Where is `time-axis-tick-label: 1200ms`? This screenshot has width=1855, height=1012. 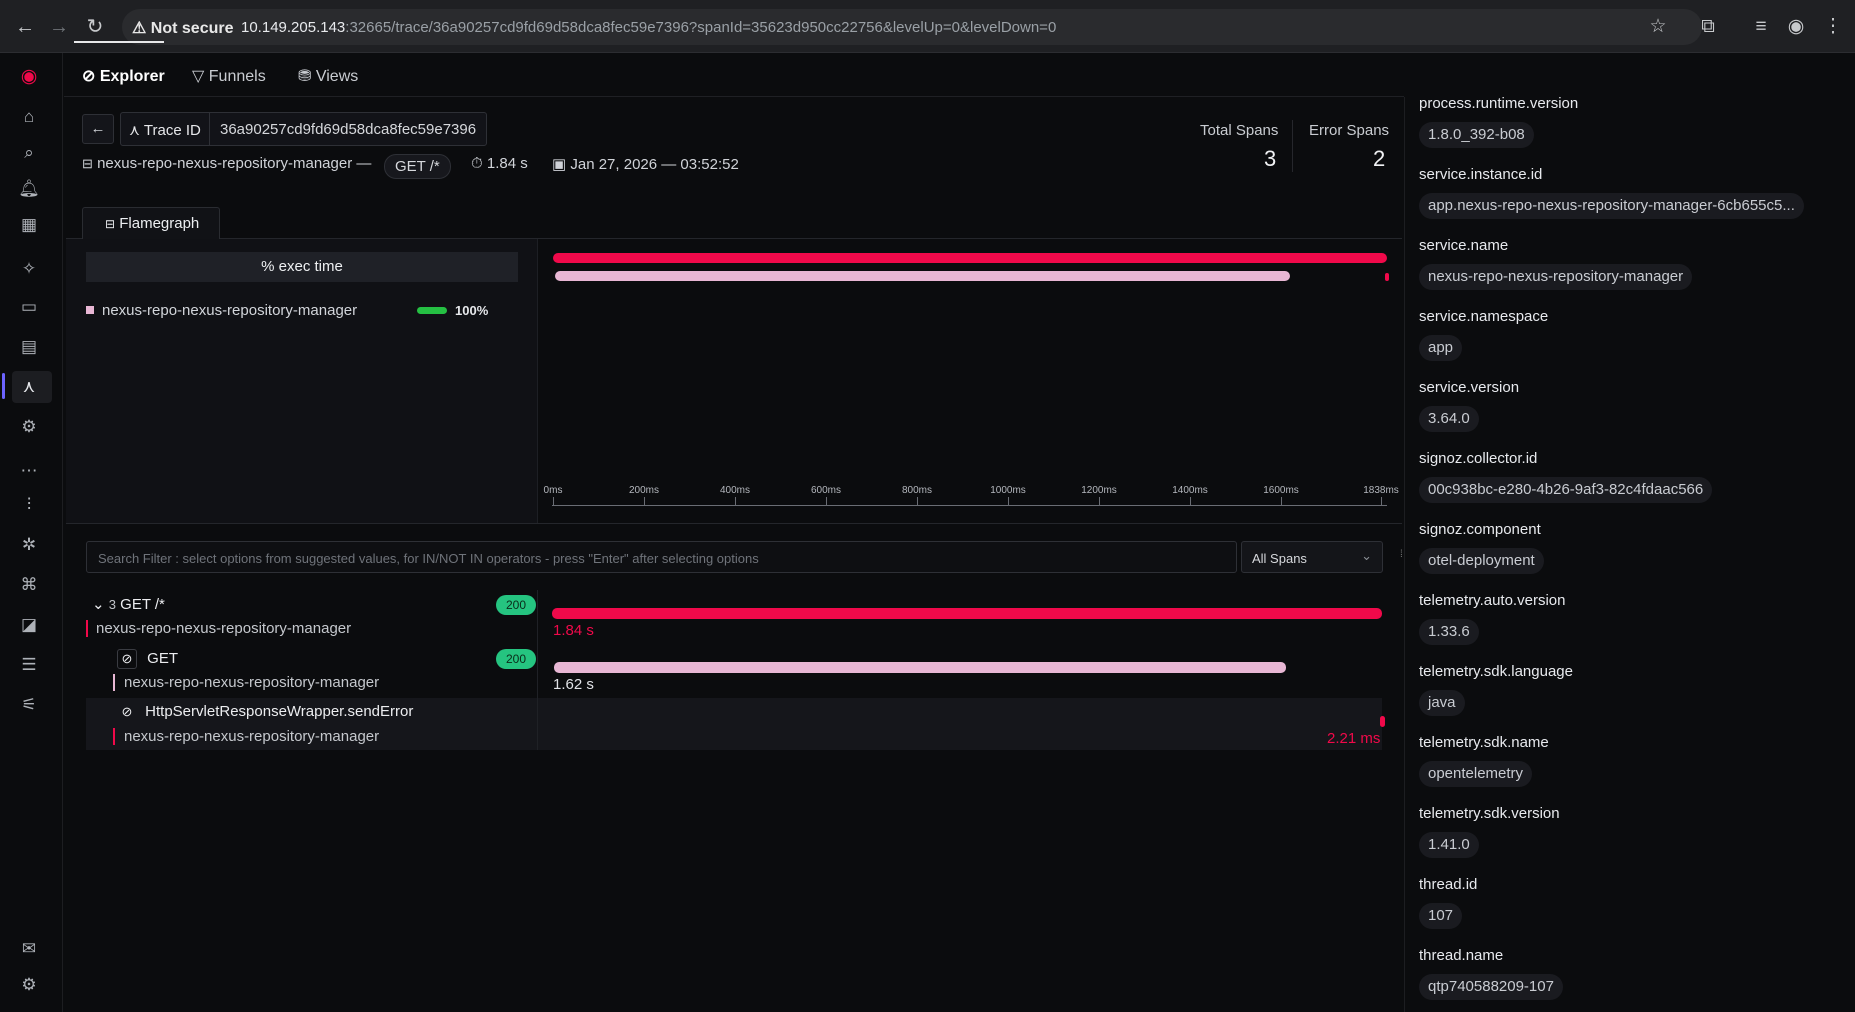
time-axis-tick-label: 1200ms is located at coordinates (1099, 490).